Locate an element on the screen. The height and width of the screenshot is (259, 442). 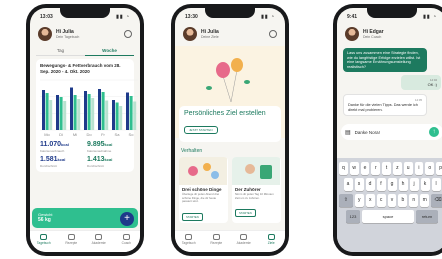
stat-label: Kalorienaufnahme is located at coordinates (99, 151).